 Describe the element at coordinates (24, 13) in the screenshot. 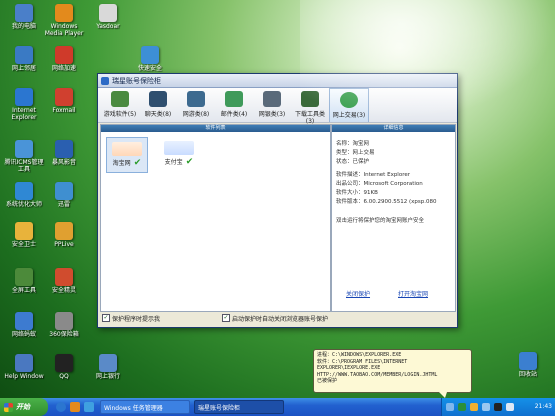

I see `computer-icon` at that location.